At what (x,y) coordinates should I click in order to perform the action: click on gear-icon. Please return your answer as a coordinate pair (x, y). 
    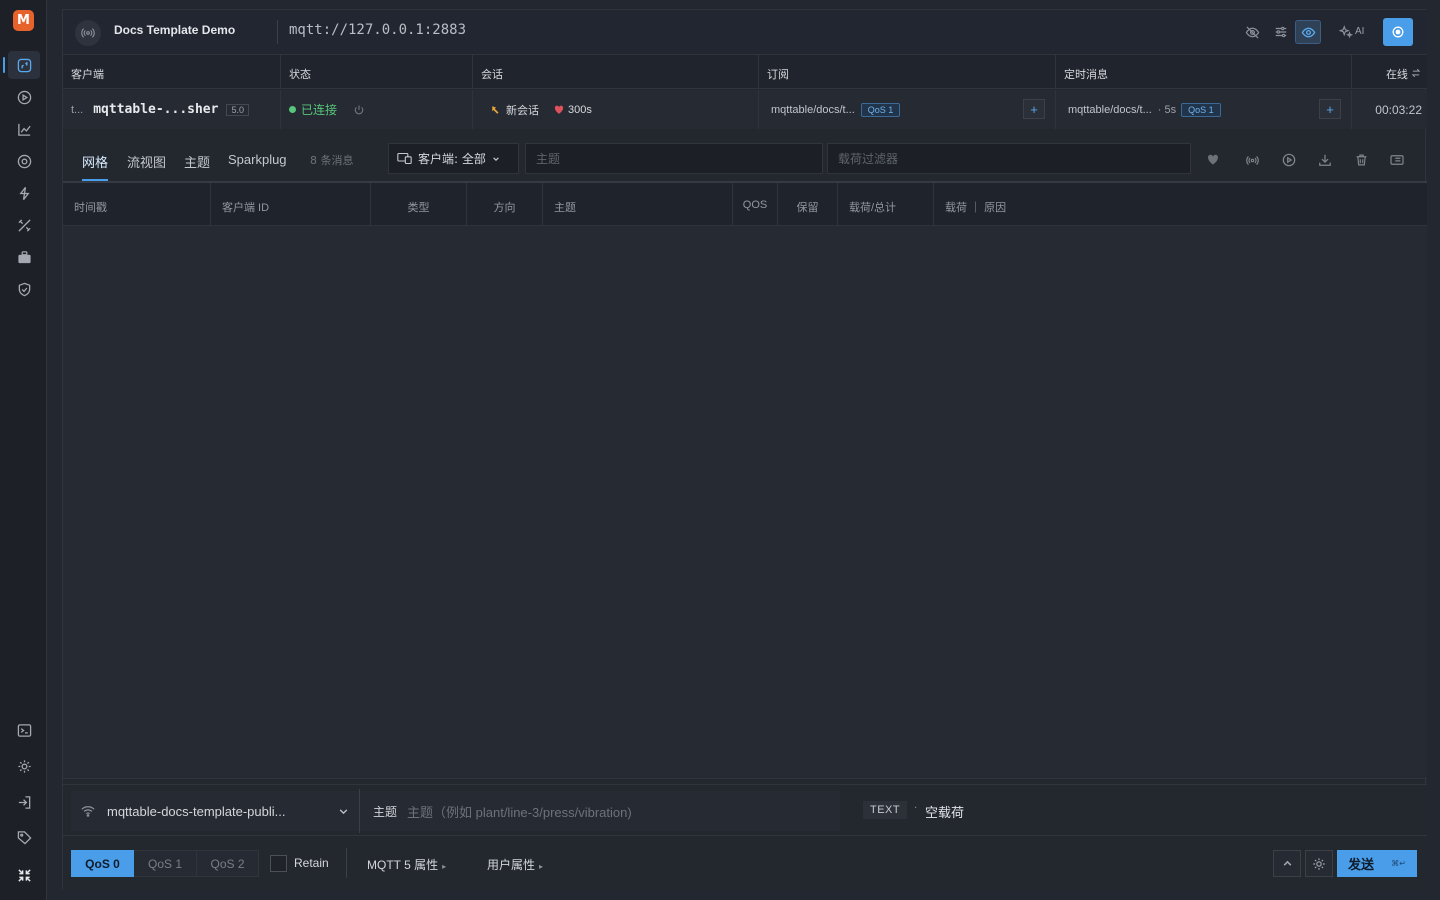
    Looking at the image, I should click on (1319, 863).